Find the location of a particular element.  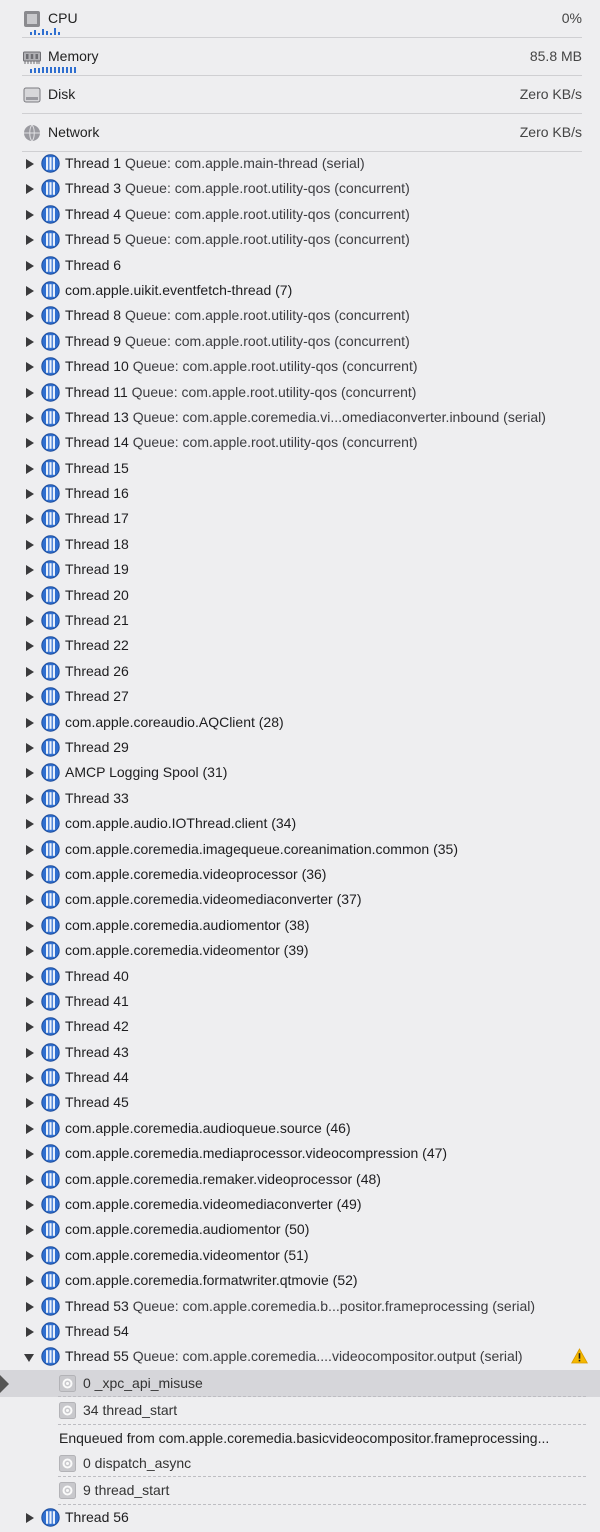

gauge-memory: Memory 85.8 MB is located at coordinates (302, 57).